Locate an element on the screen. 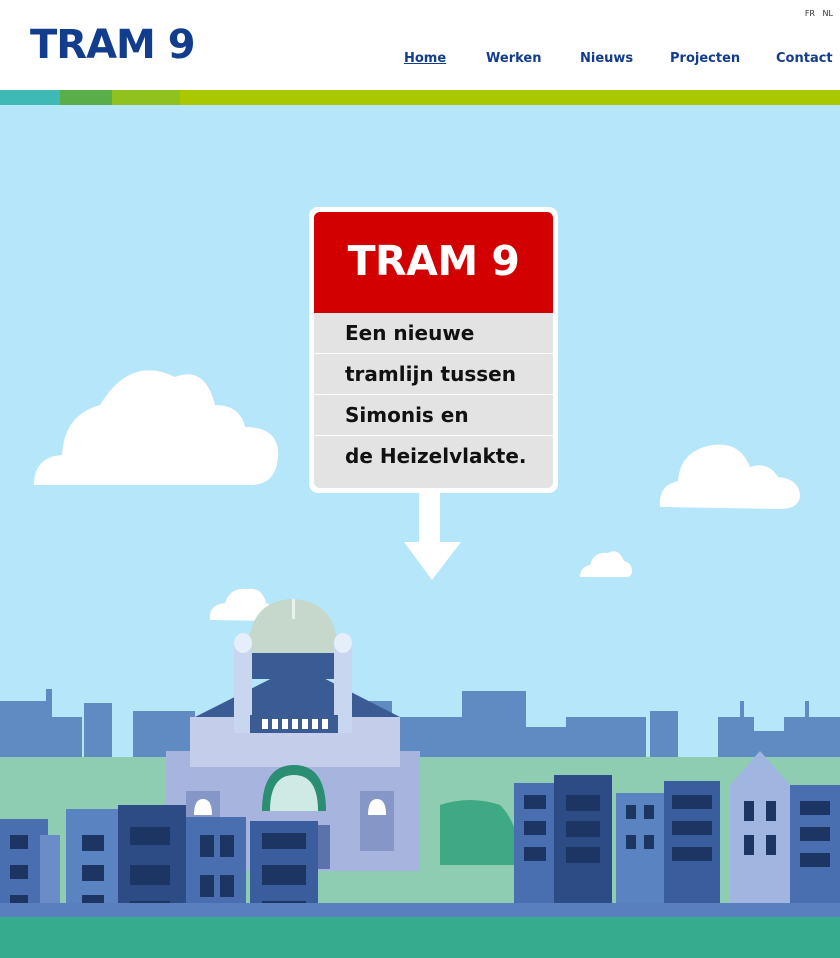  main-nav: Home Werken Nieuws Projecten Contact is located at coordinates (420, 60).